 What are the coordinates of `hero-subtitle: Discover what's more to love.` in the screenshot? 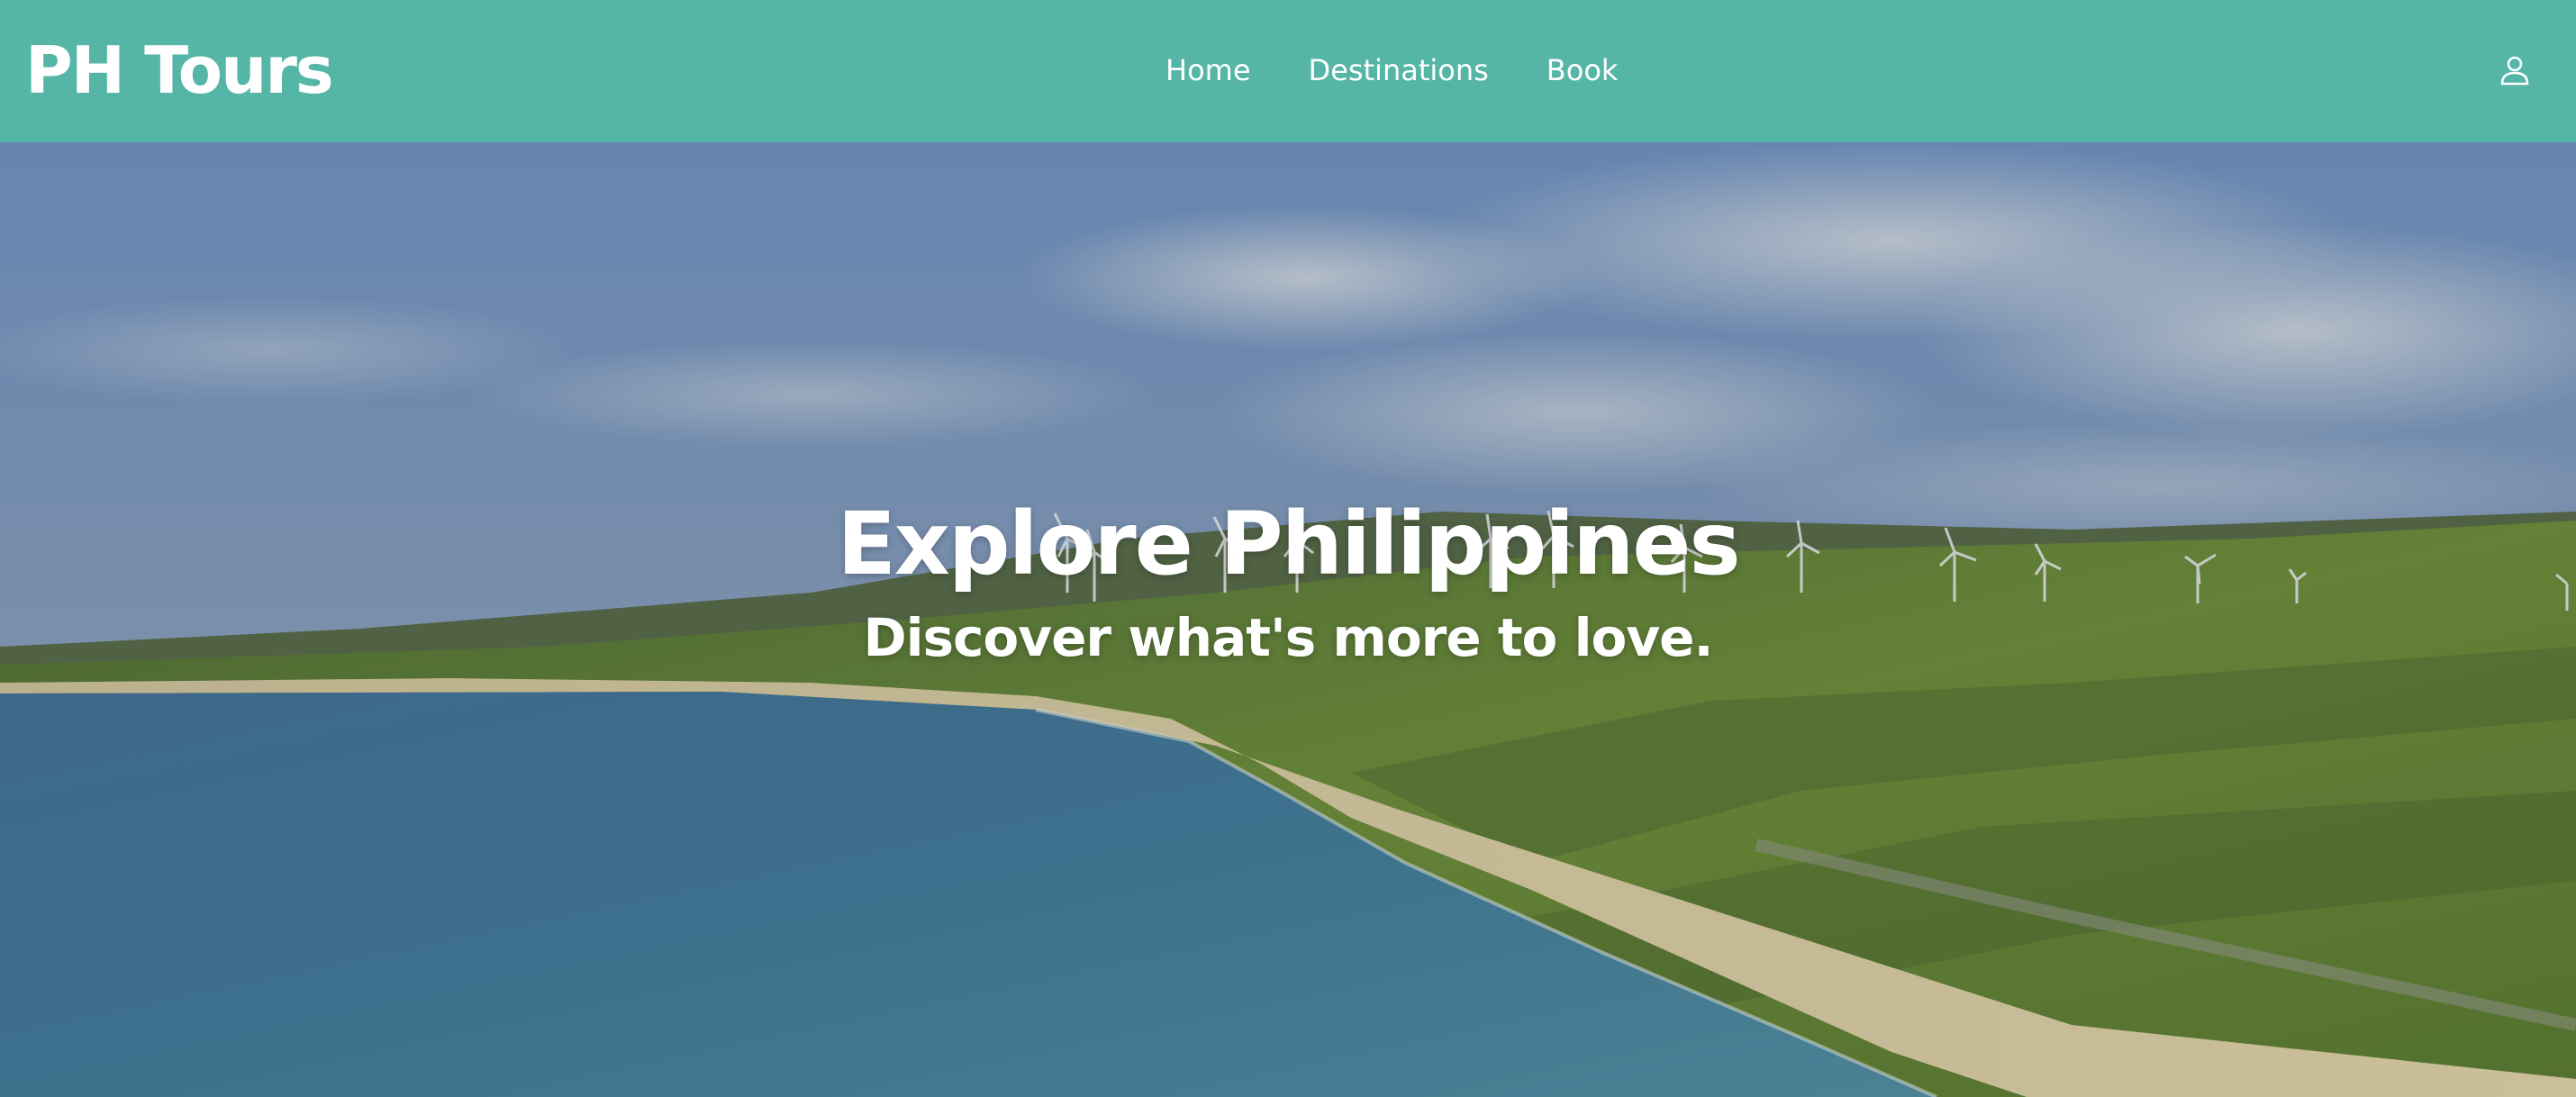 It's located at (1288, 637).